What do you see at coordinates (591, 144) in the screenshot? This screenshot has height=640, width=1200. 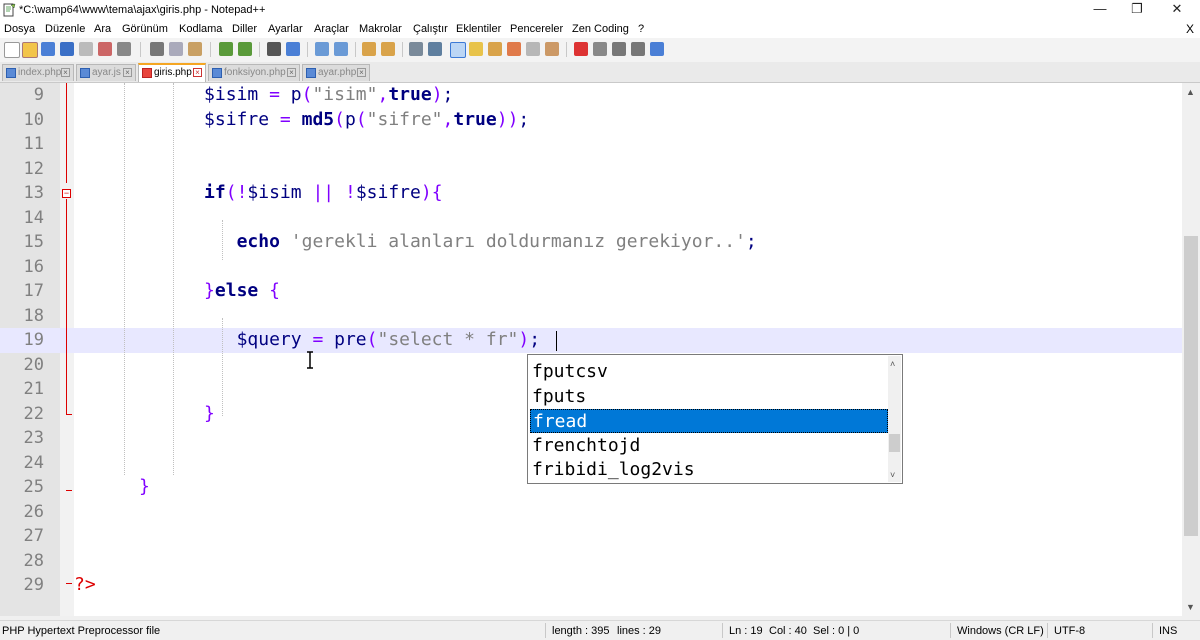 I see `code-line: 11` at bounding box center [591, 144].